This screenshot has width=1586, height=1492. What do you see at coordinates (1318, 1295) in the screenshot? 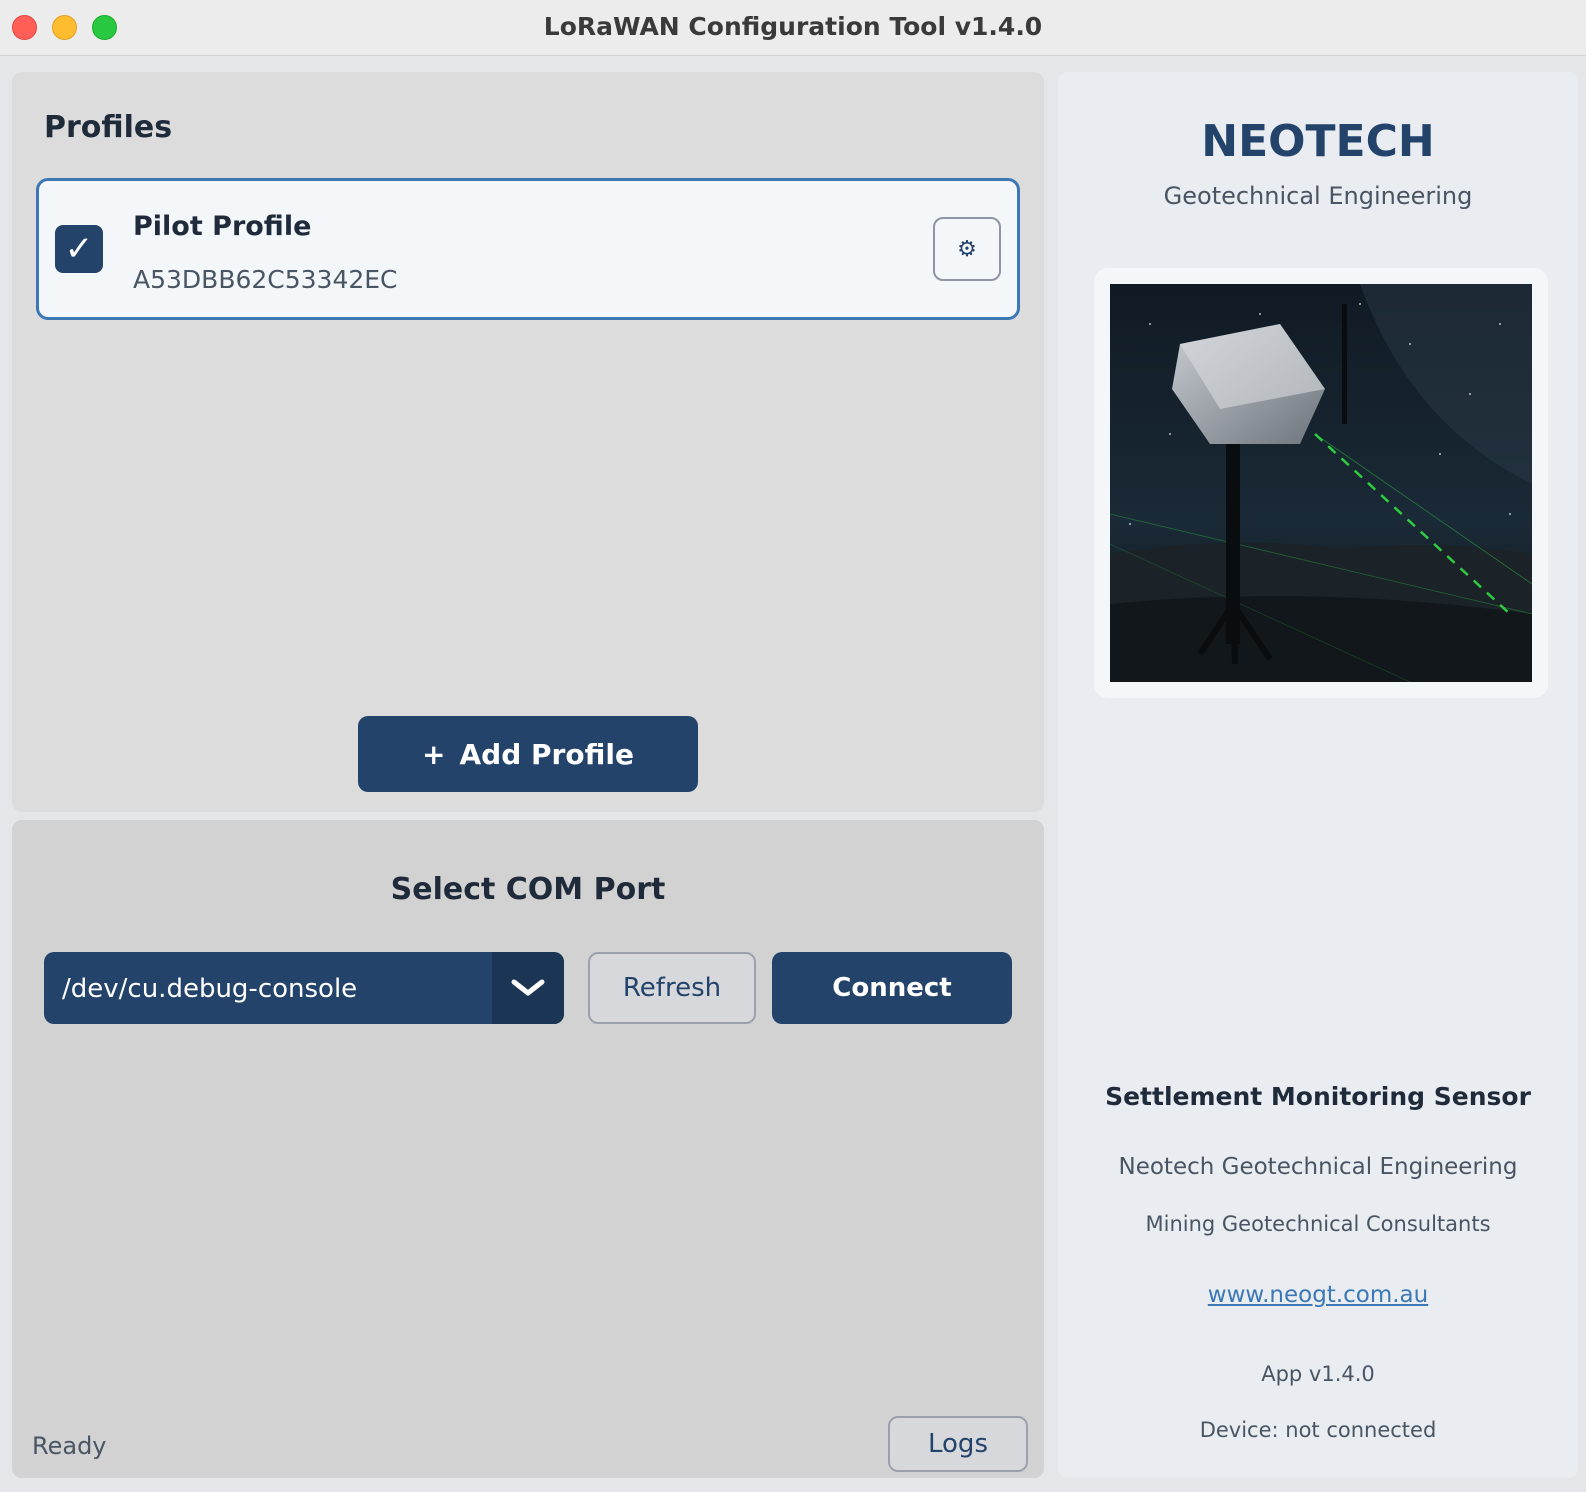
I see `website-link: www.neogt.com.au` at bounding box center [1318, 1295].